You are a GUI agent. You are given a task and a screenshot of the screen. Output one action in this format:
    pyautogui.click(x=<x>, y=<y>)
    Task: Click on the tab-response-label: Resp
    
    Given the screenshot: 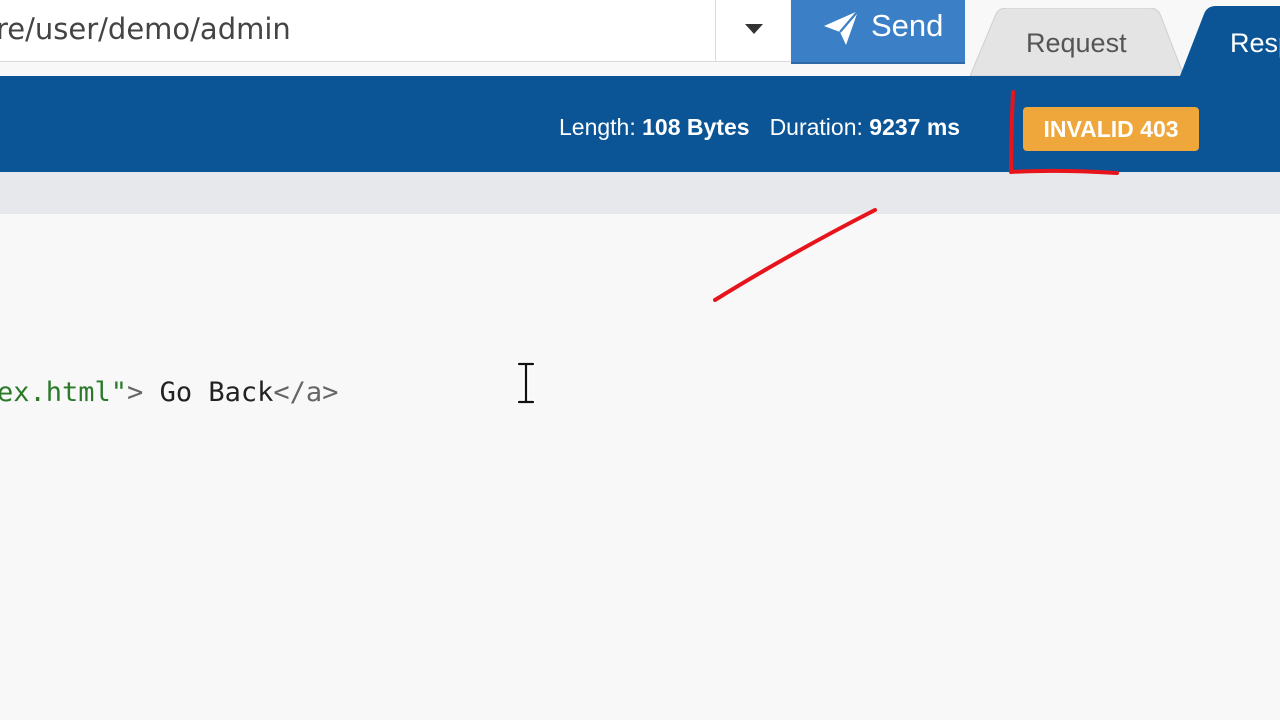 What is the action you would take?
    pyautogui.click(x=1255, y=43)
    